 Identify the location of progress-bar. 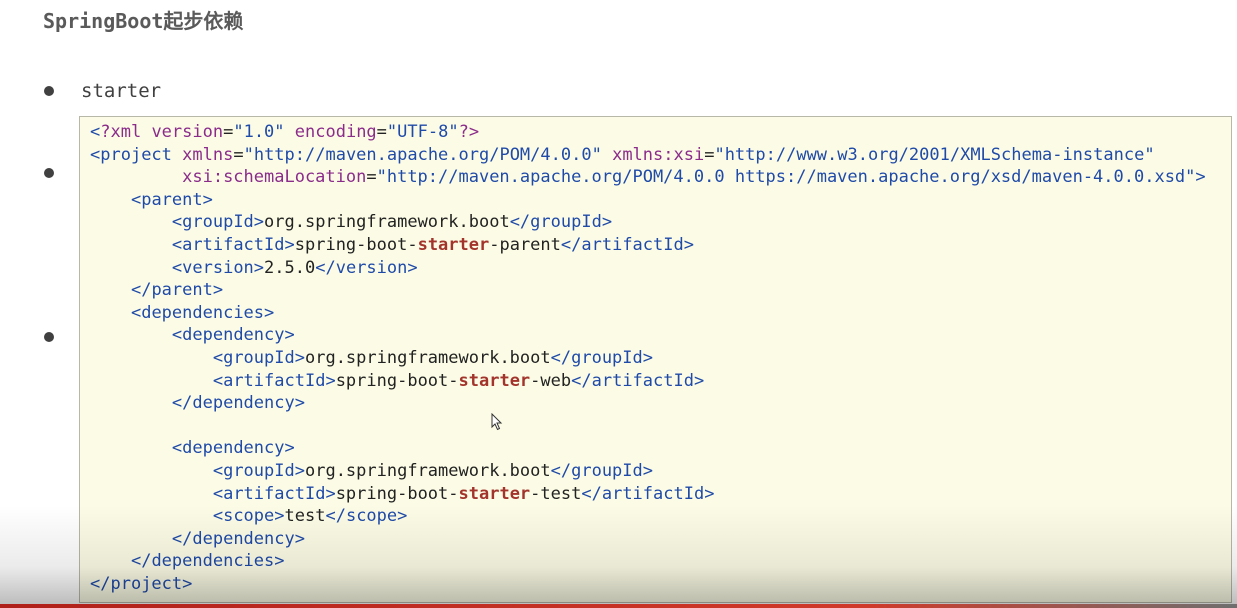
(618, 606).